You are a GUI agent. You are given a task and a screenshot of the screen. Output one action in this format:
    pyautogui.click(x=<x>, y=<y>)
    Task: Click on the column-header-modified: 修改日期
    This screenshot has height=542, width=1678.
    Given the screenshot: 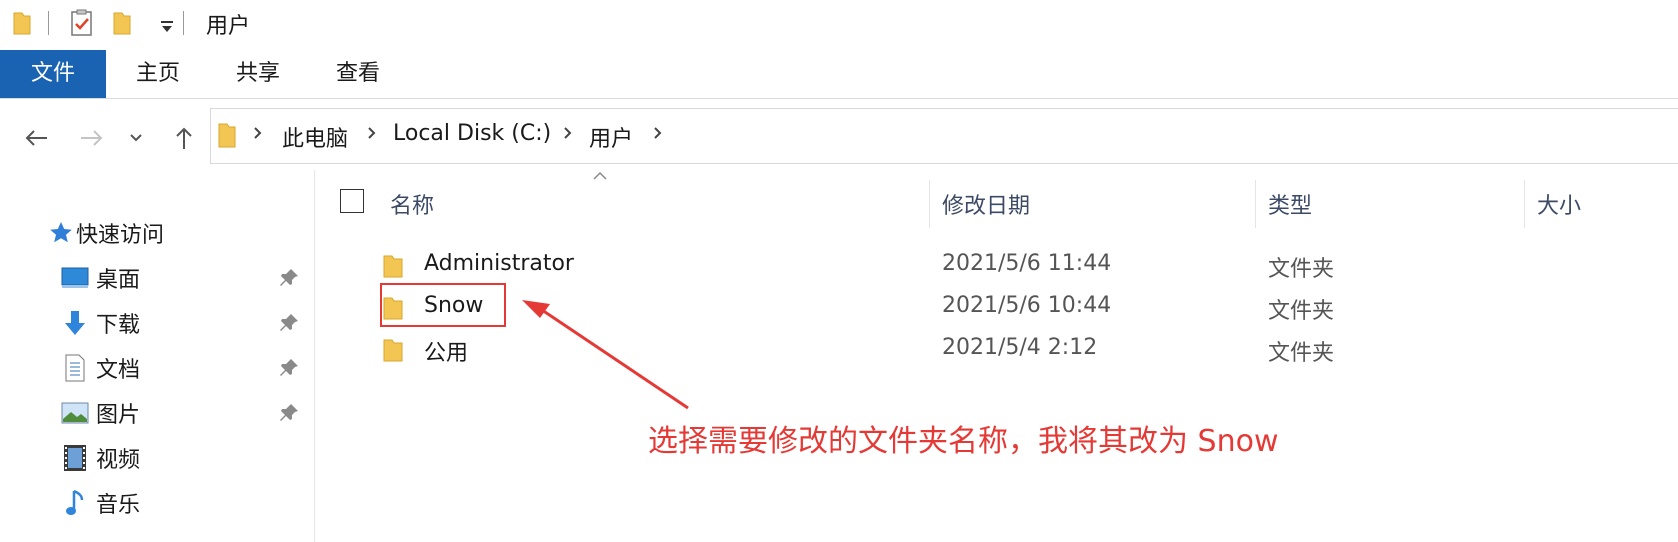 What is the action you would take?
    pyautogui.click(x=986, y=204)
    